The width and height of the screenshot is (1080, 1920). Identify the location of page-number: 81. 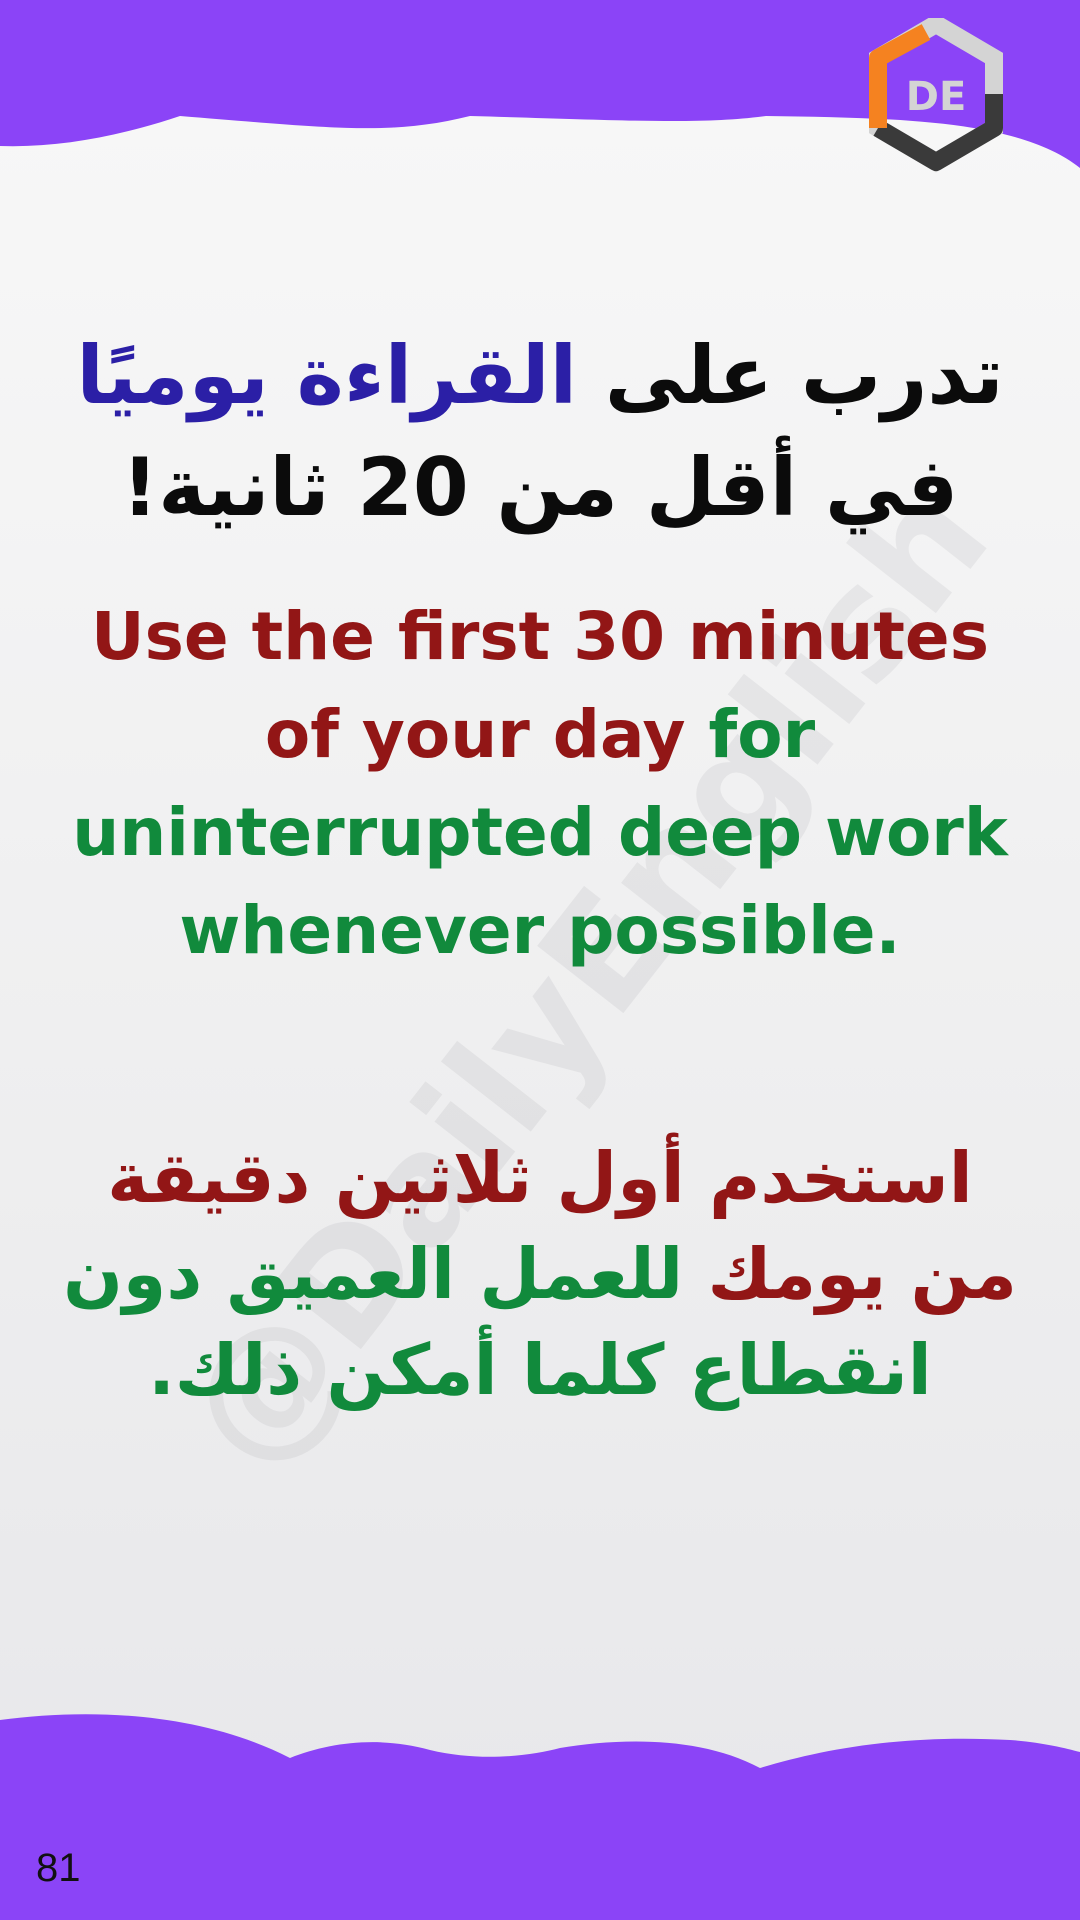
(58, 1868).